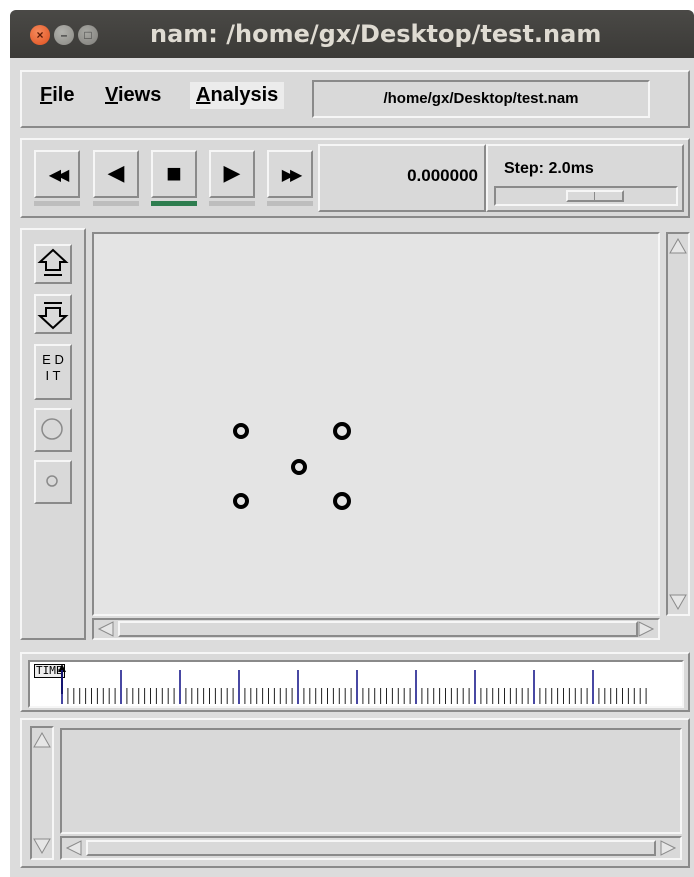  Describe the element at coordinates (63, 95) in the screenshot. I see `menu-file-label: ile` at that location.